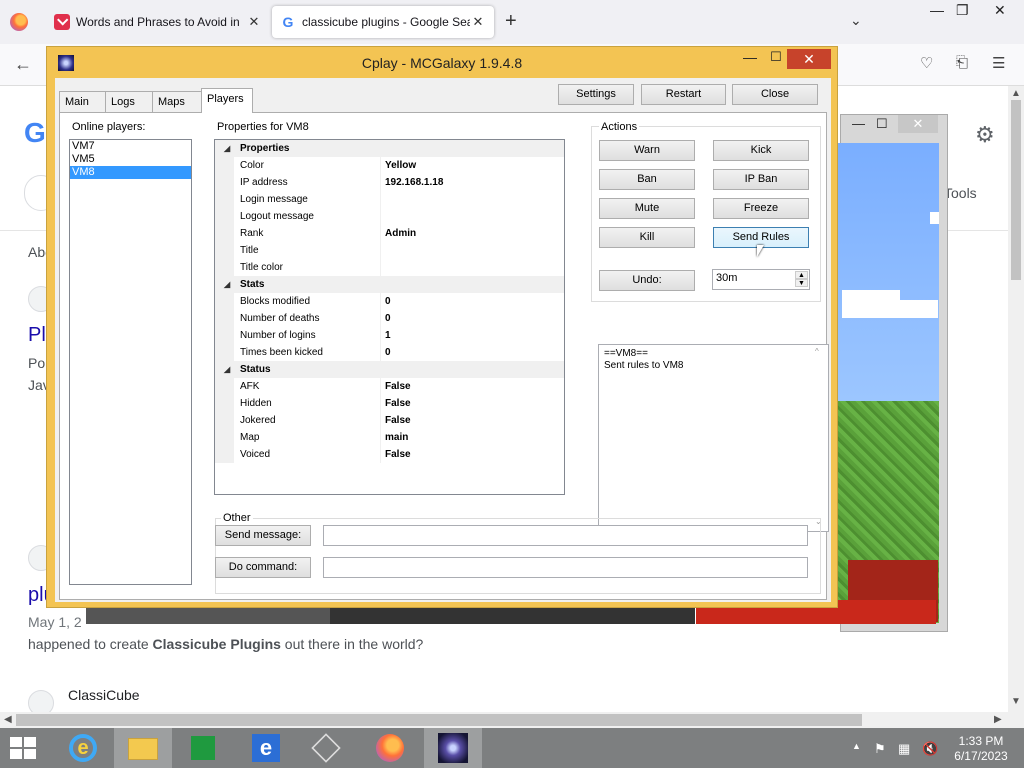  Describe the element at coordinates (565, 535) in the screenshot. I see `send-message-input` at that location.